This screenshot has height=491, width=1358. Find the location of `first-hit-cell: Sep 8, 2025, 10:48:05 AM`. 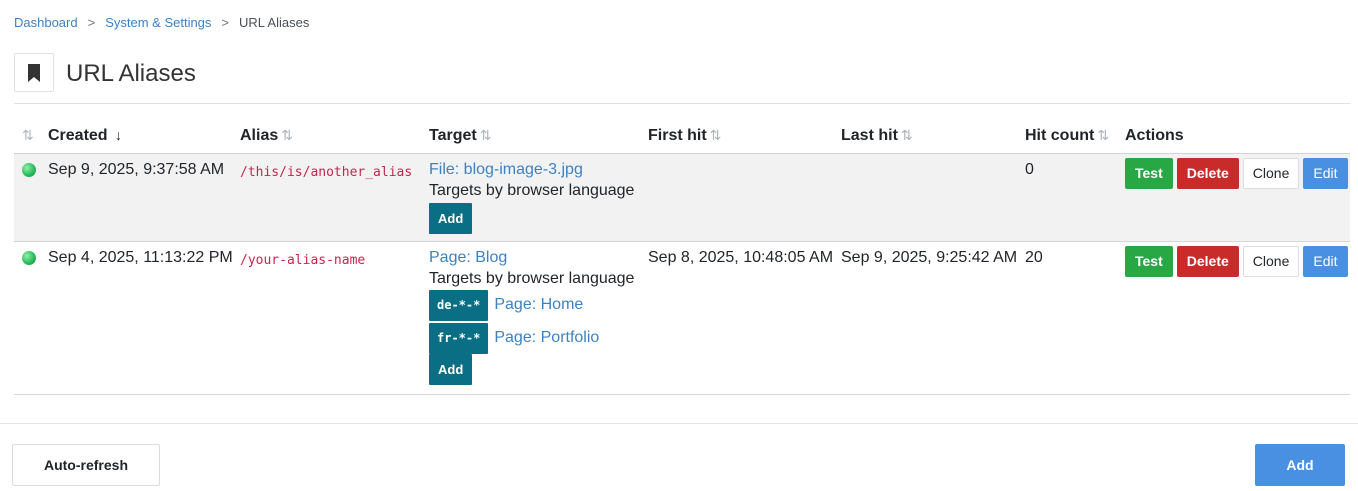

first-hit-cell: Sep 8, 2025, 10:48:05 AM is located at coordinates (744, 318).